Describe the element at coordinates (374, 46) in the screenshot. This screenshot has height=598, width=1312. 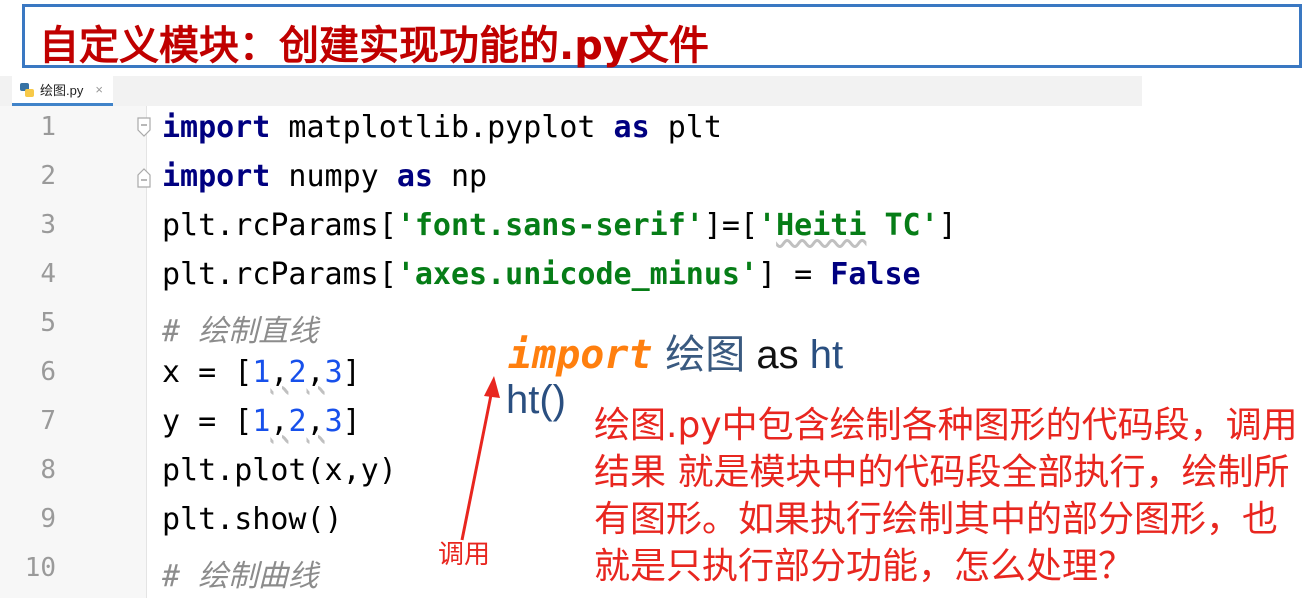
I see `slide-title: 自定义模块：创建实现功能的.py文件` at that location.